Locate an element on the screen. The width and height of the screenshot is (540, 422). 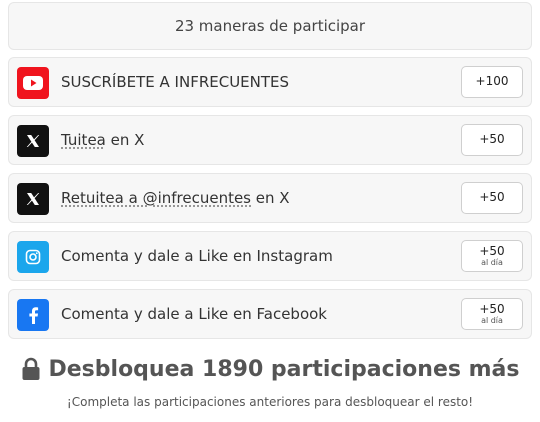
points-button: +100 is located at coordinates (492, 82).